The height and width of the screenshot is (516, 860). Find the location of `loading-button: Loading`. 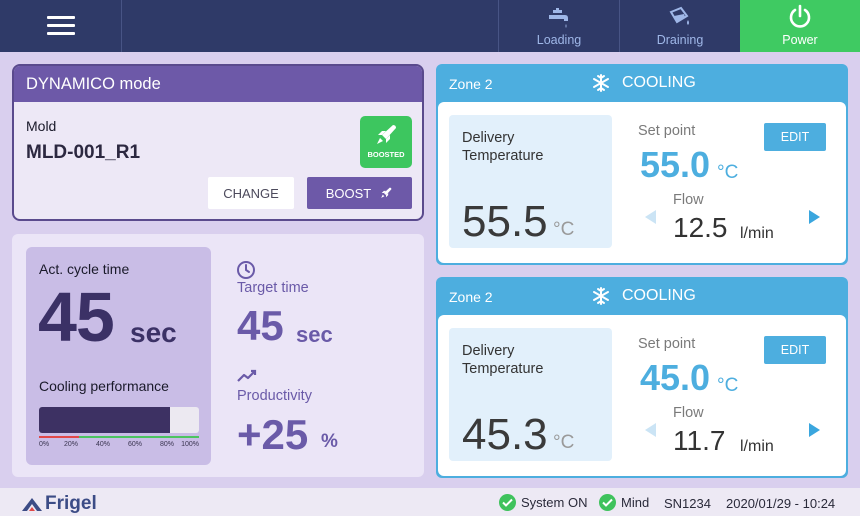

loading-button: Loading is located at coordinates (558, 26).